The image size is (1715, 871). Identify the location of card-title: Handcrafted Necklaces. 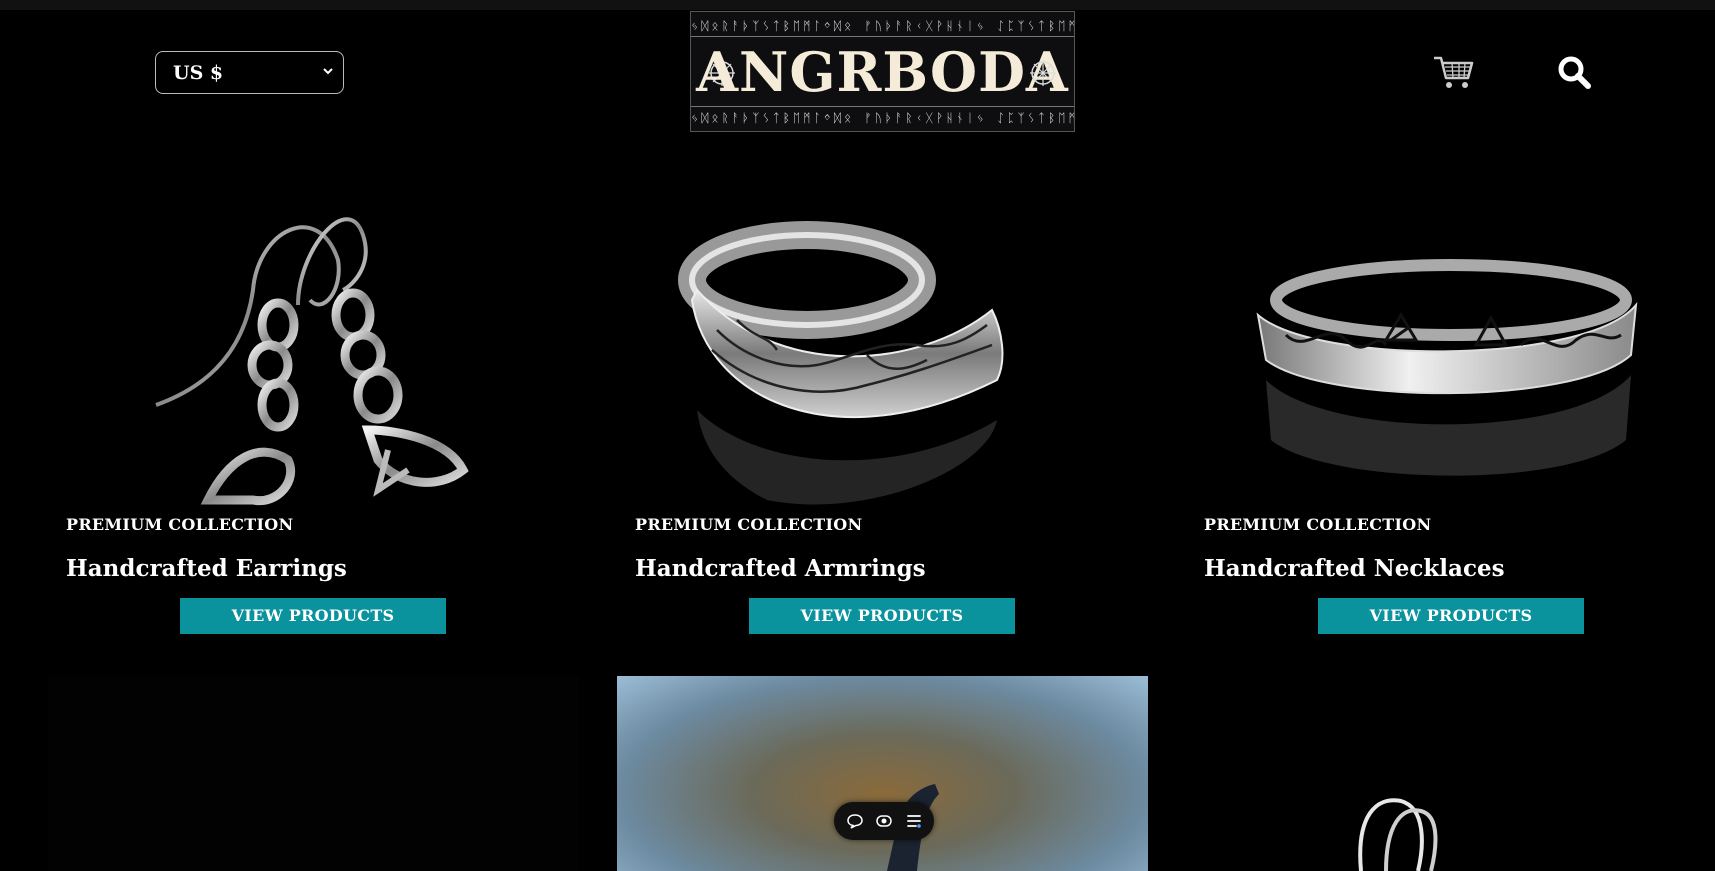
(1354, 568).